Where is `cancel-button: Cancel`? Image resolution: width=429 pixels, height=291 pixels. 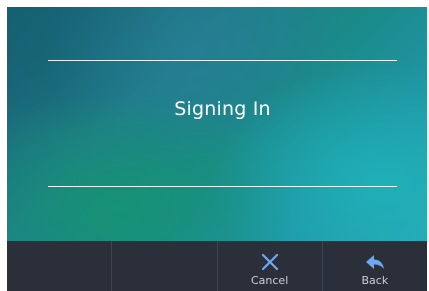
cancel-button: Cancel is located at coordinates (270, 266).